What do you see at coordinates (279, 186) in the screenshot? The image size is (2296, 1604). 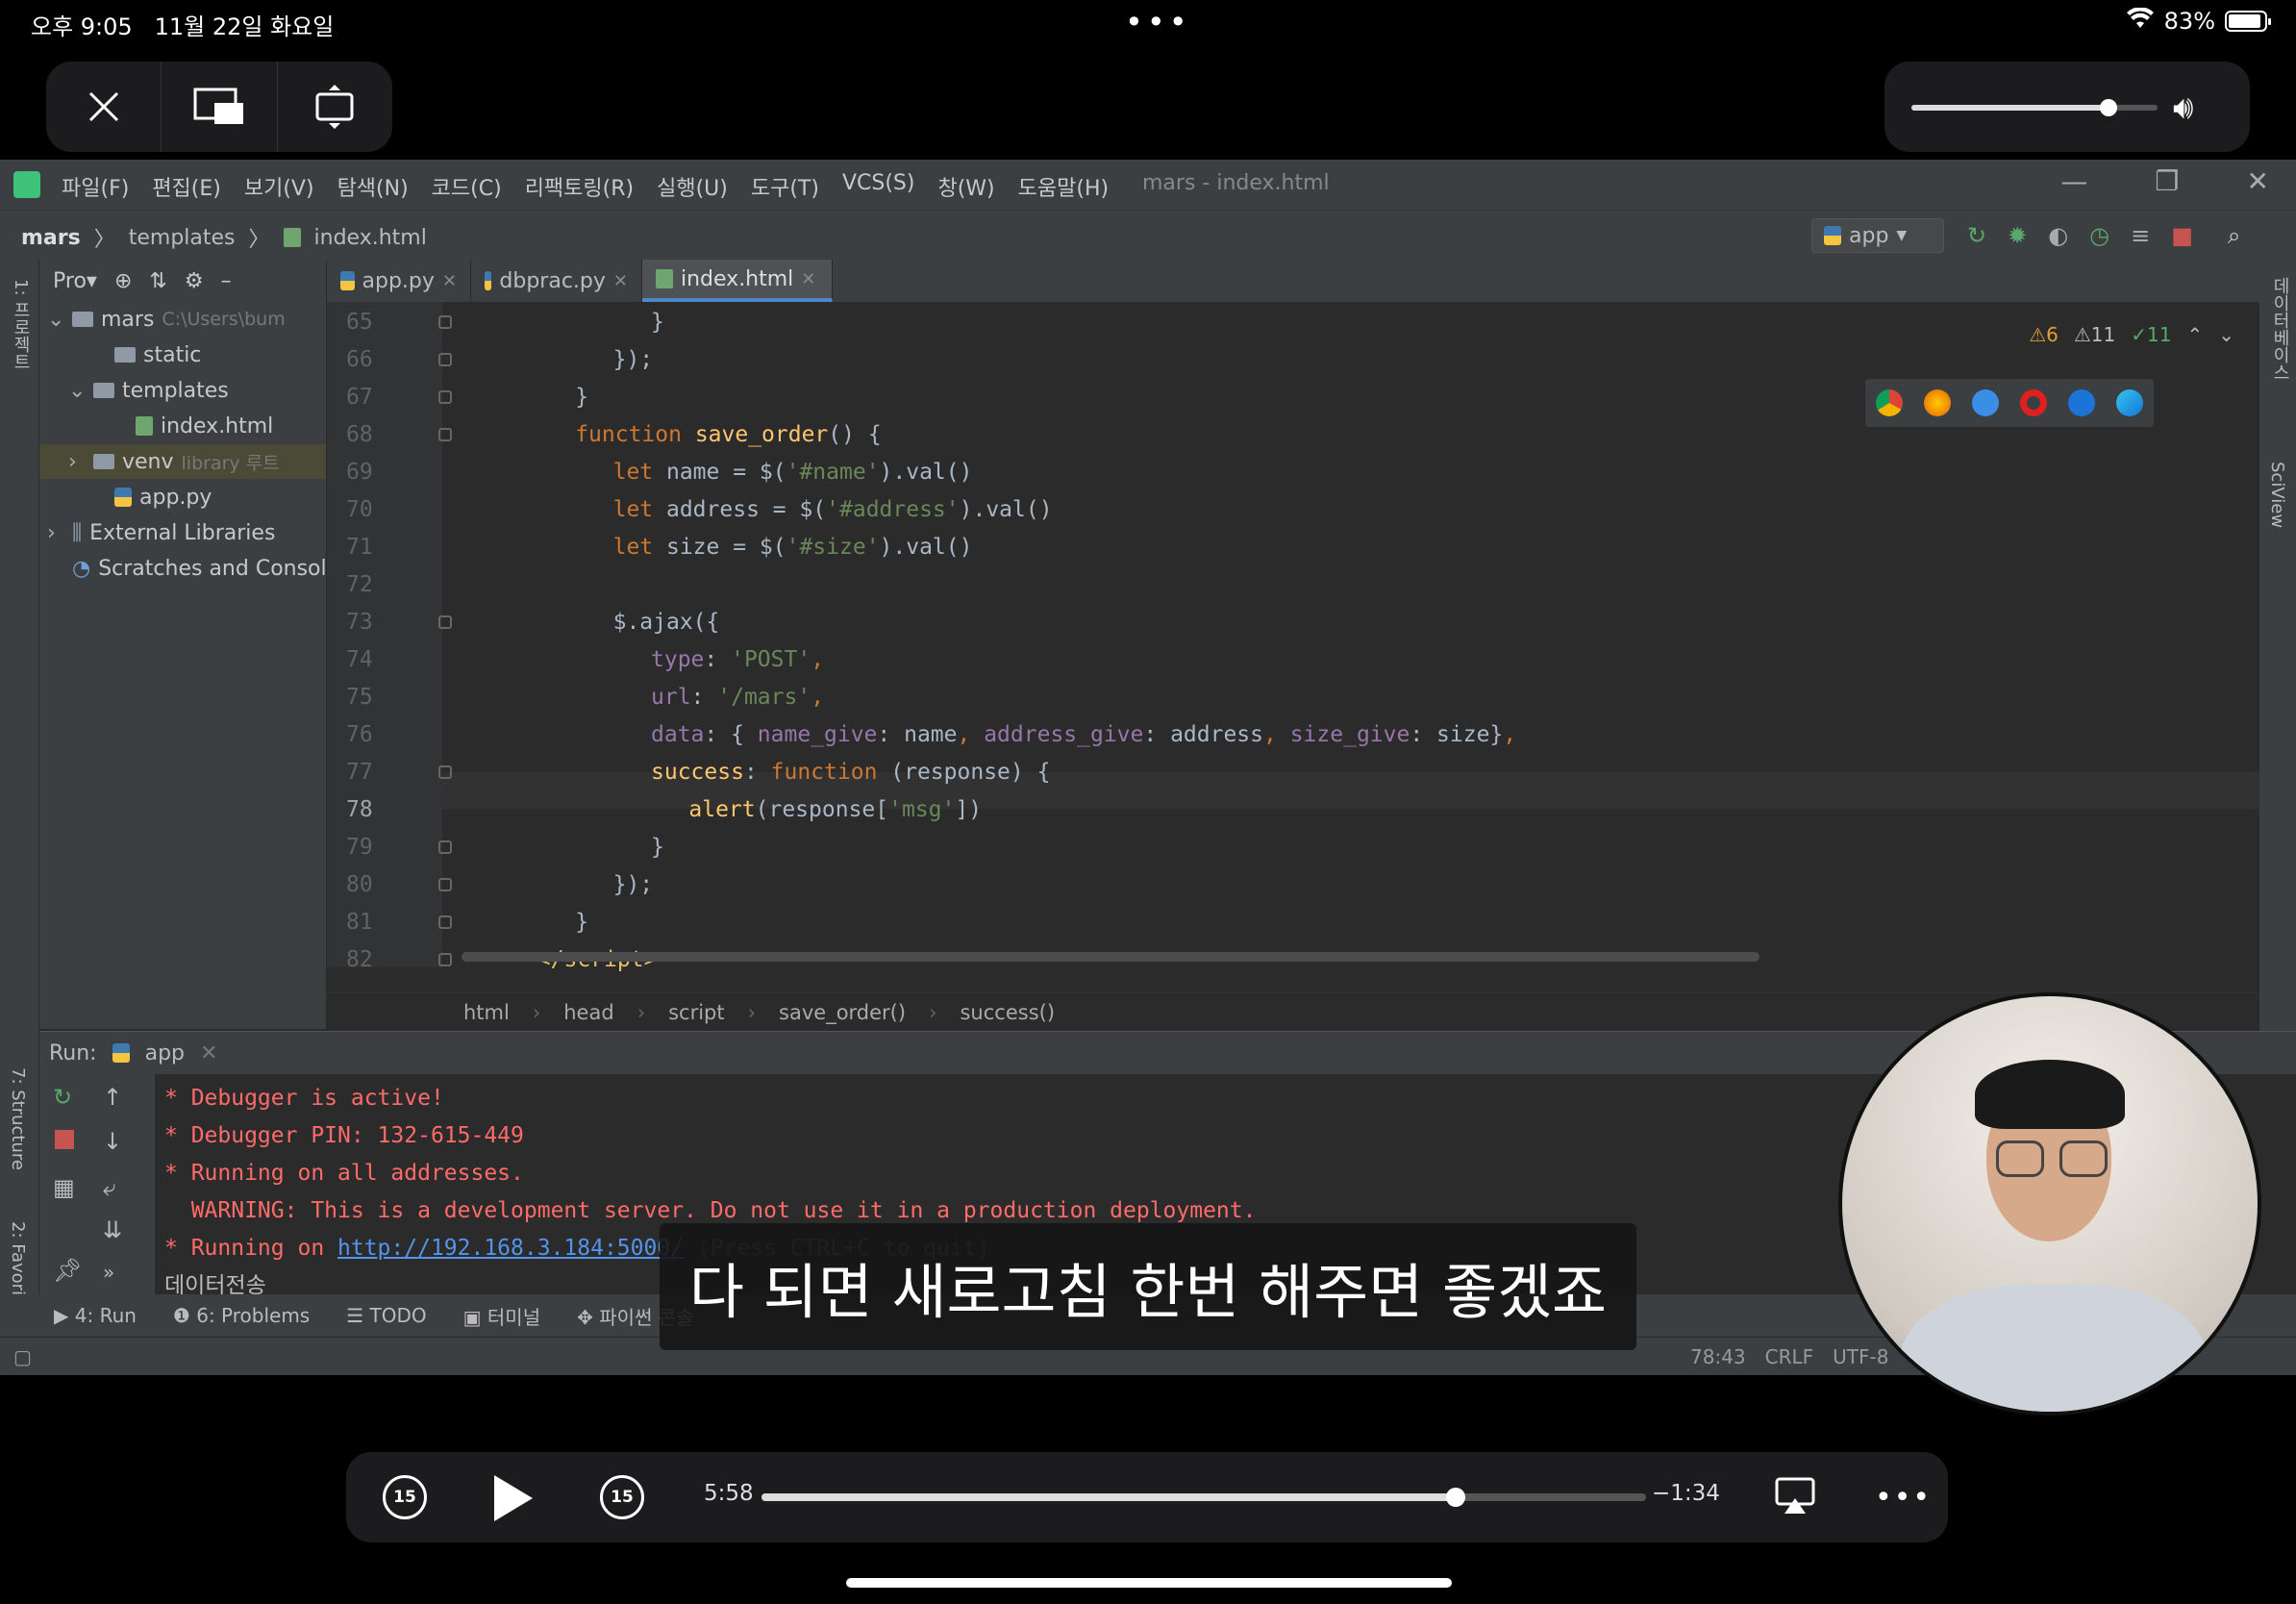 I see `menu-item: 보기(V)` at bounding box center [279, 186].